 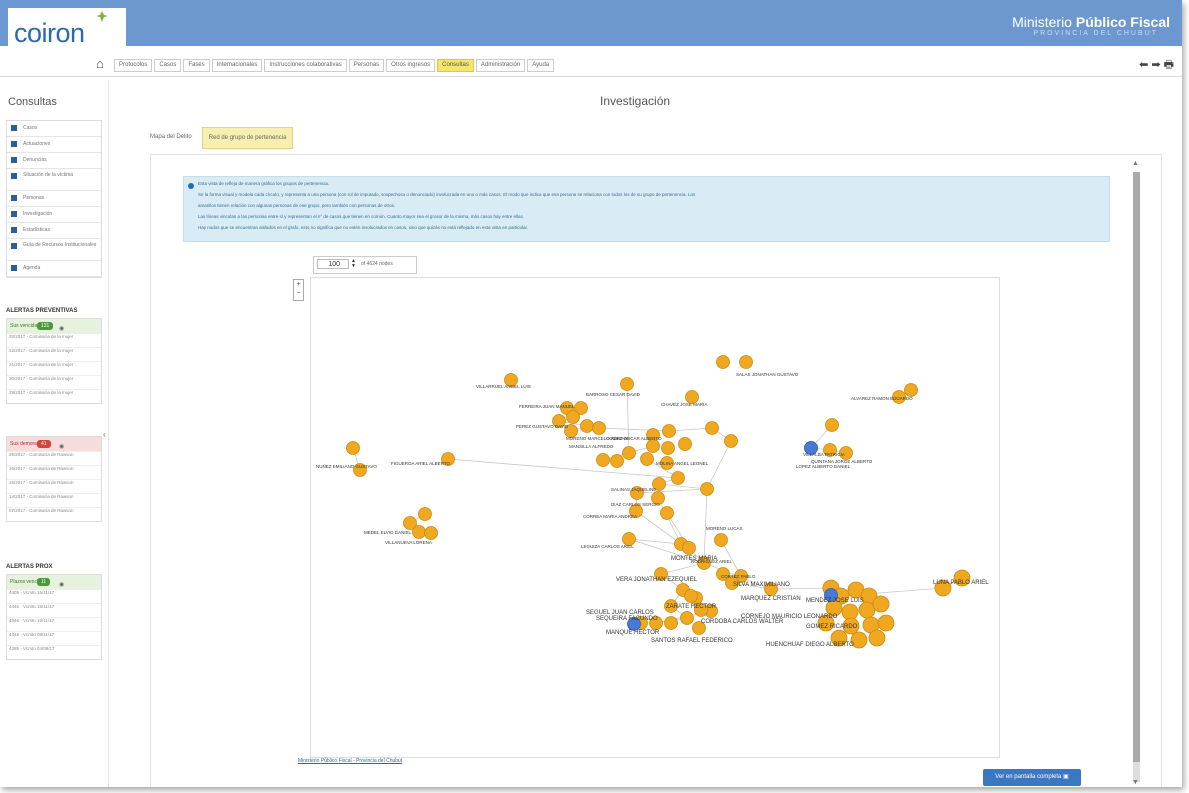 What do you see at coordinates (1044, 22) in the screenshot?
I see `ministry-prefix: Ministerio` at bounding box center [1044, 22].